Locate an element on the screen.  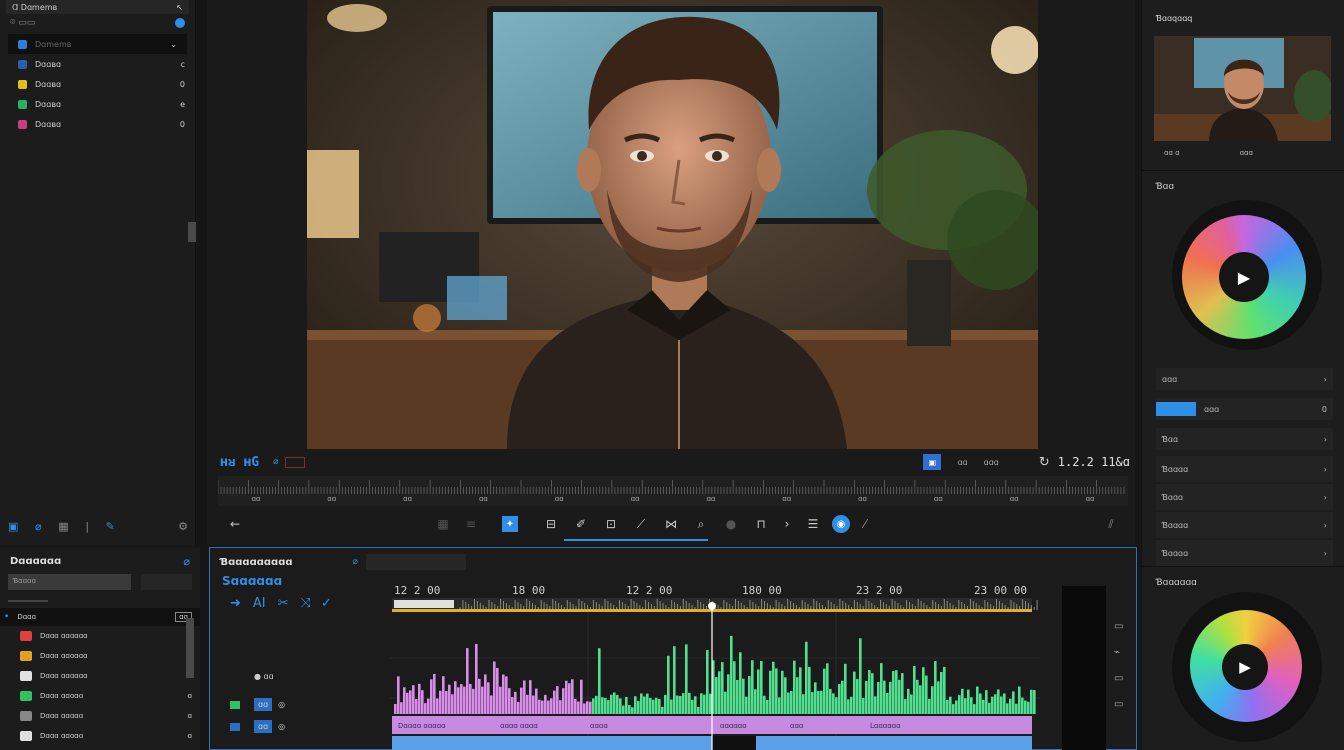
link-icon: ⌁ is located at coordinates (1118, 653).